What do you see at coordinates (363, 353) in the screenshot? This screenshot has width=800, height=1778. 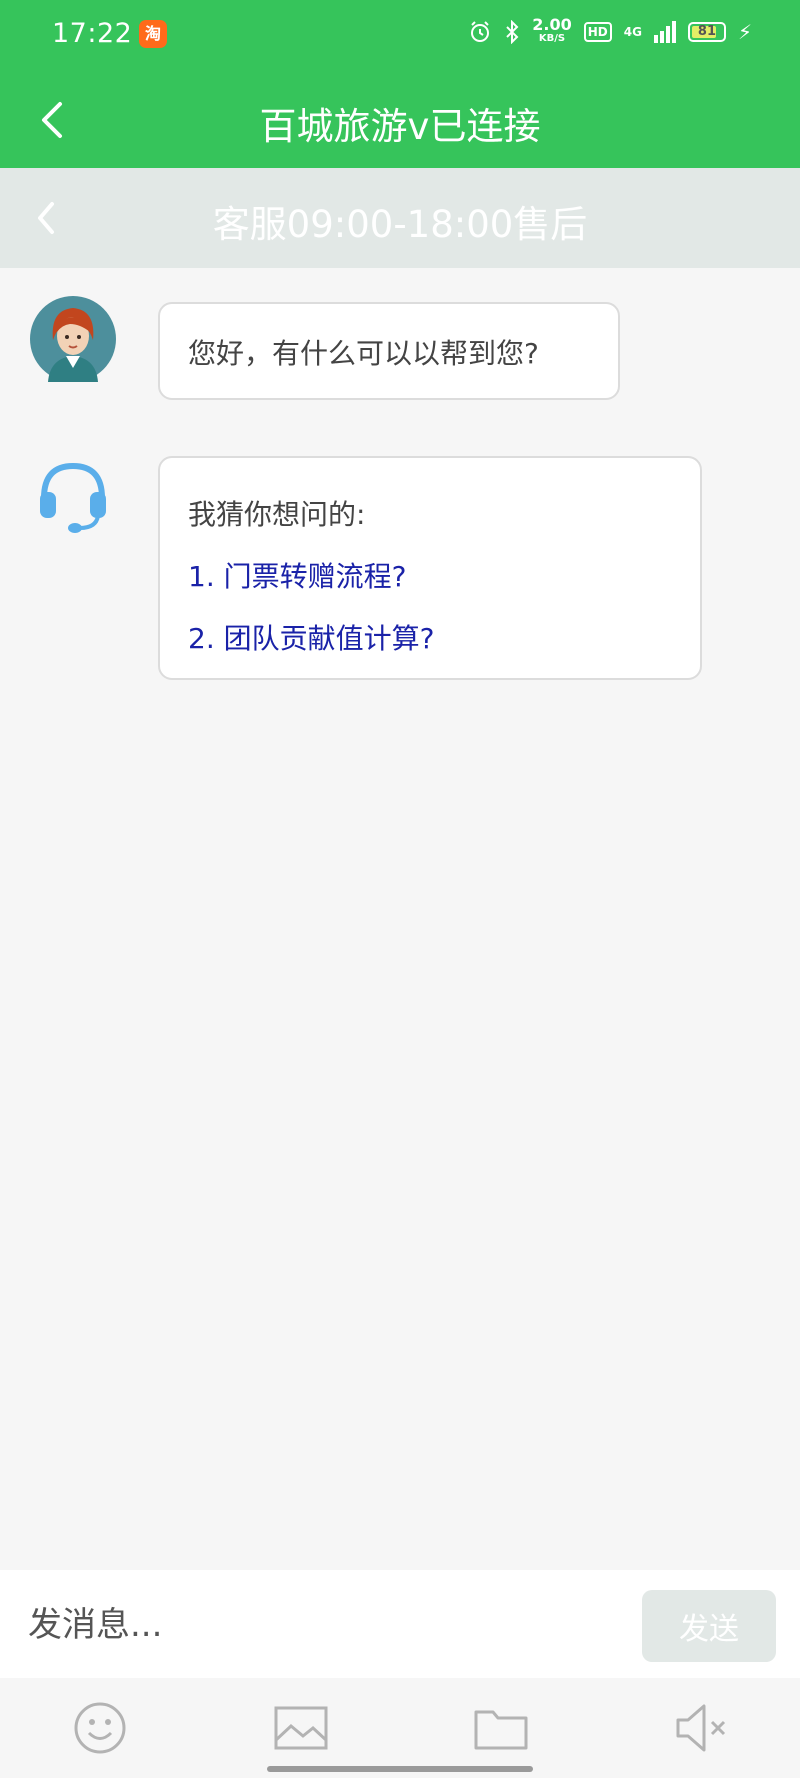 I see `greeting-text: 您好，有什么可以以帮到您?` at bounding box center [363, 353].